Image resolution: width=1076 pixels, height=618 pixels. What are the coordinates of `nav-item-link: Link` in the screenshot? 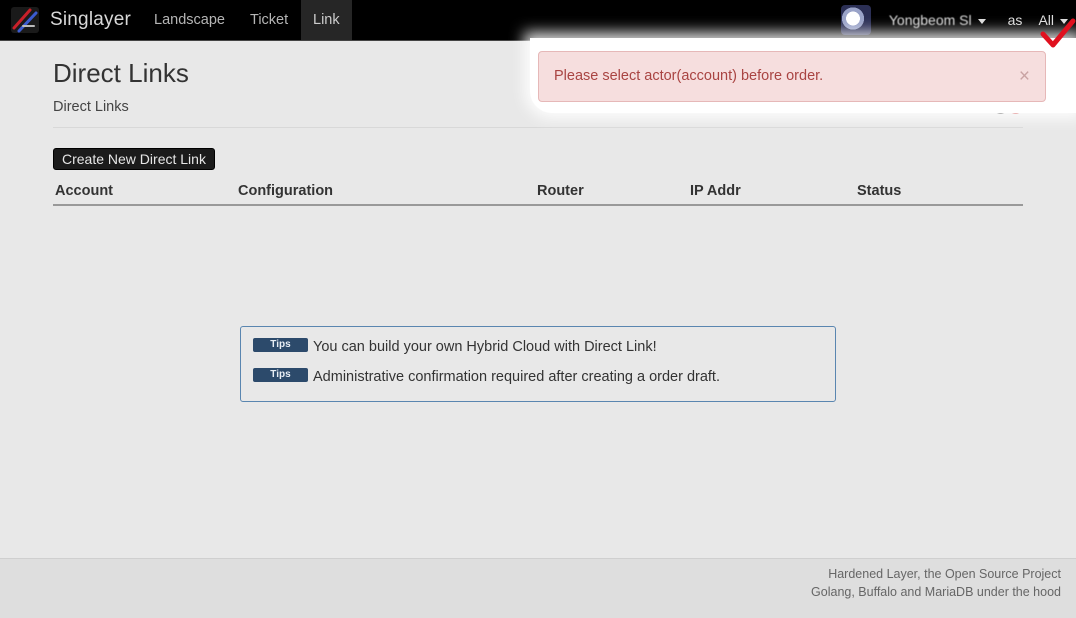 It's located at (326, 20).